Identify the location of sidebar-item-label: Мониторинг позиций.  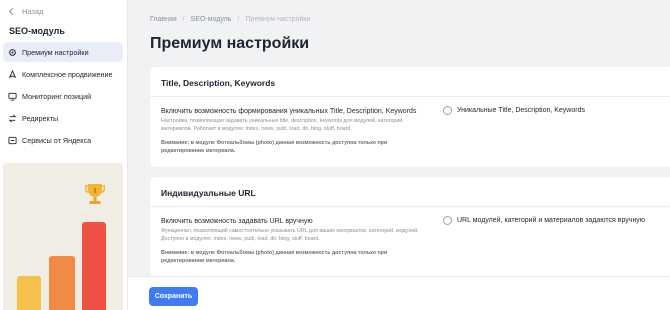
(57, 96).